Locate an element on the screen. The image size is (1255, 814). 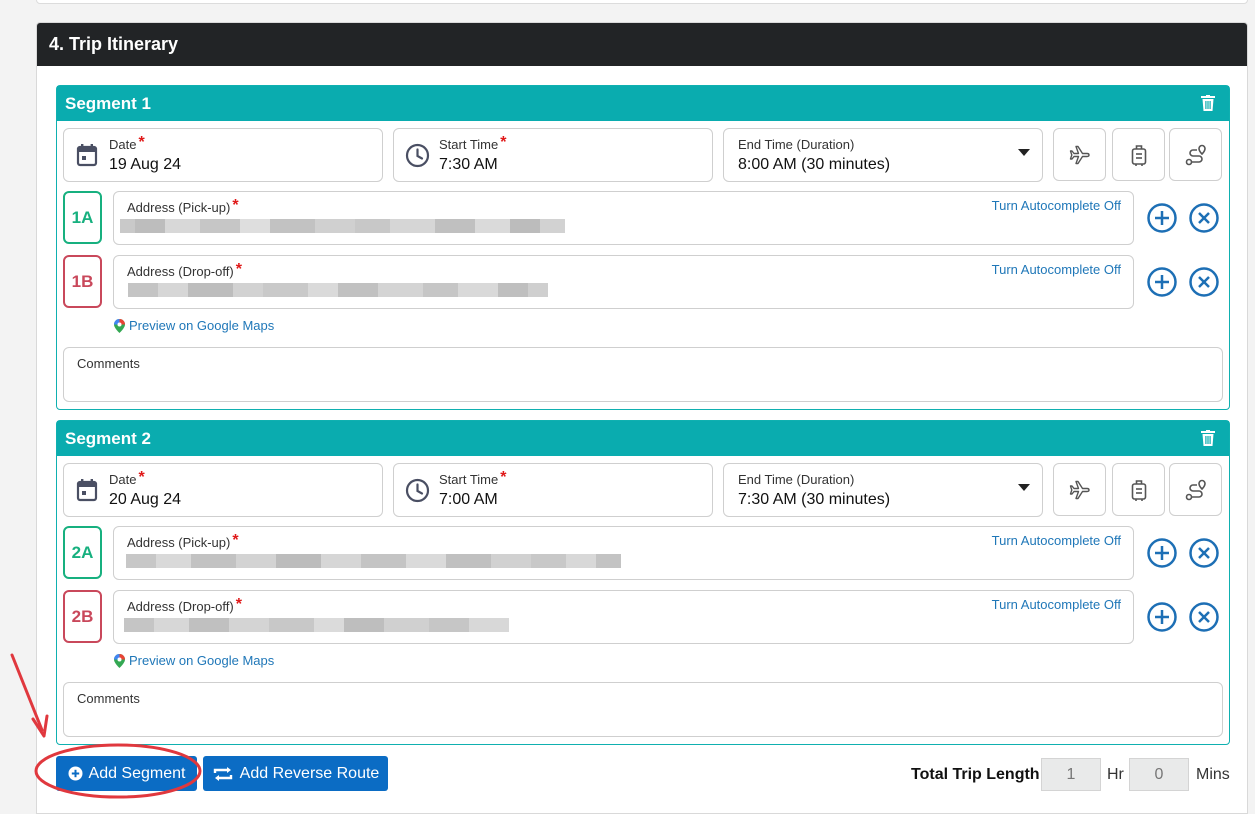
annotation-arrow-line is located at coordinates (27, 692).